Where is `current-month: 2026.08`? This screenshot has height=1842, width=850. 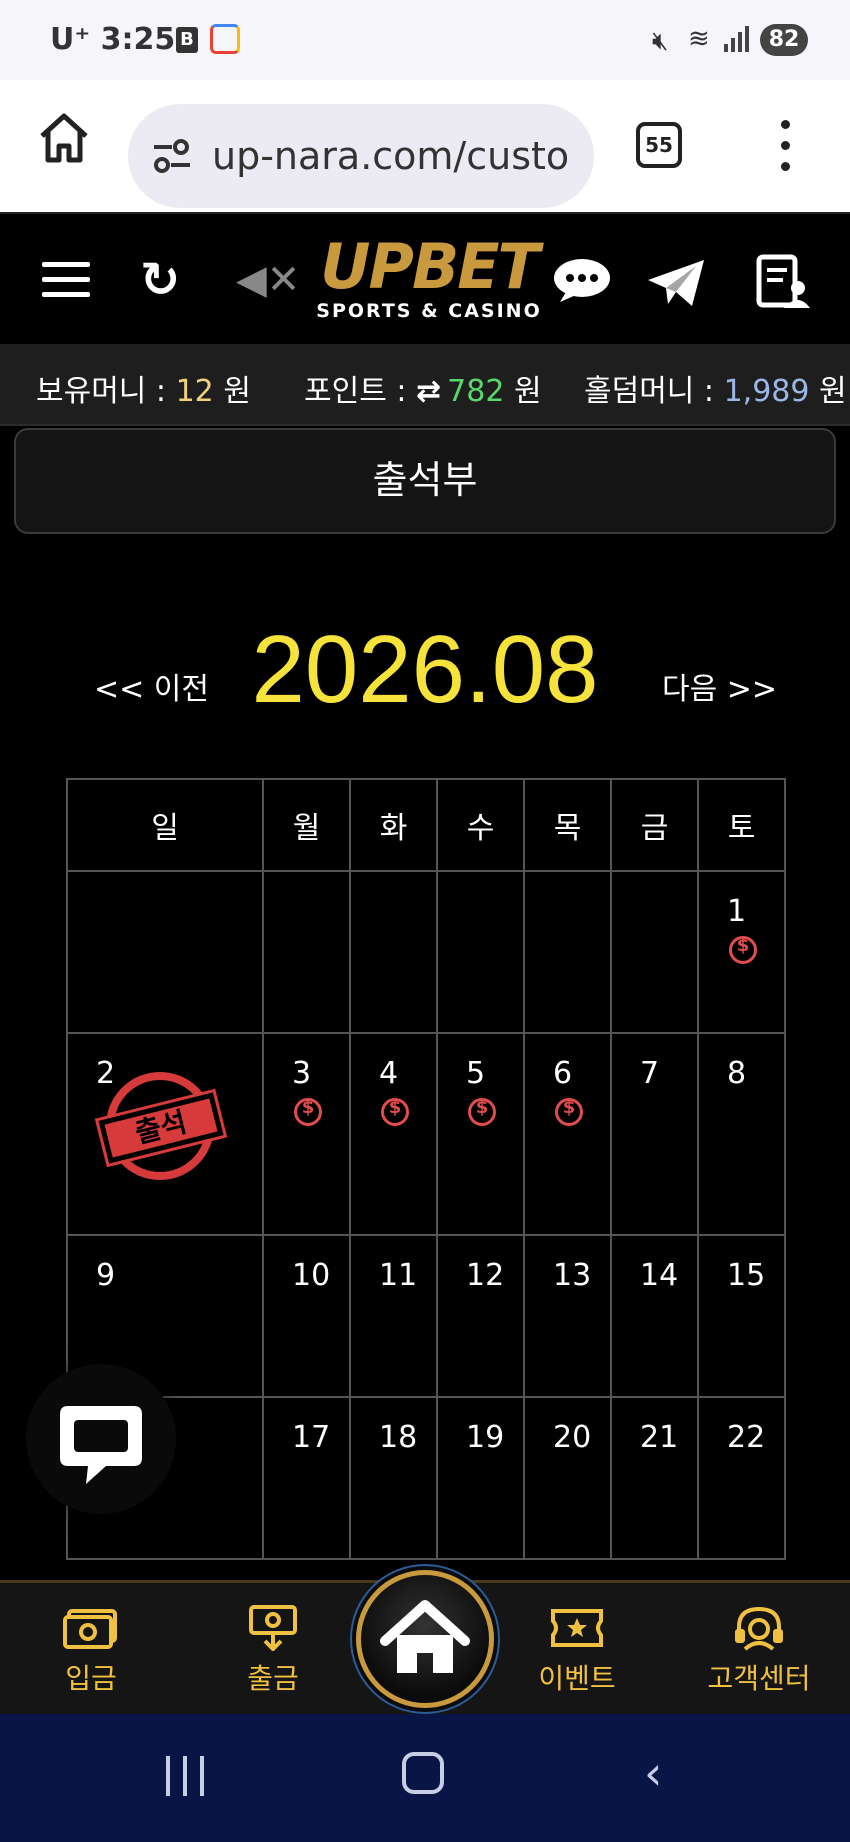
current-month: 2026.08 is located at coordinates (425, 669).